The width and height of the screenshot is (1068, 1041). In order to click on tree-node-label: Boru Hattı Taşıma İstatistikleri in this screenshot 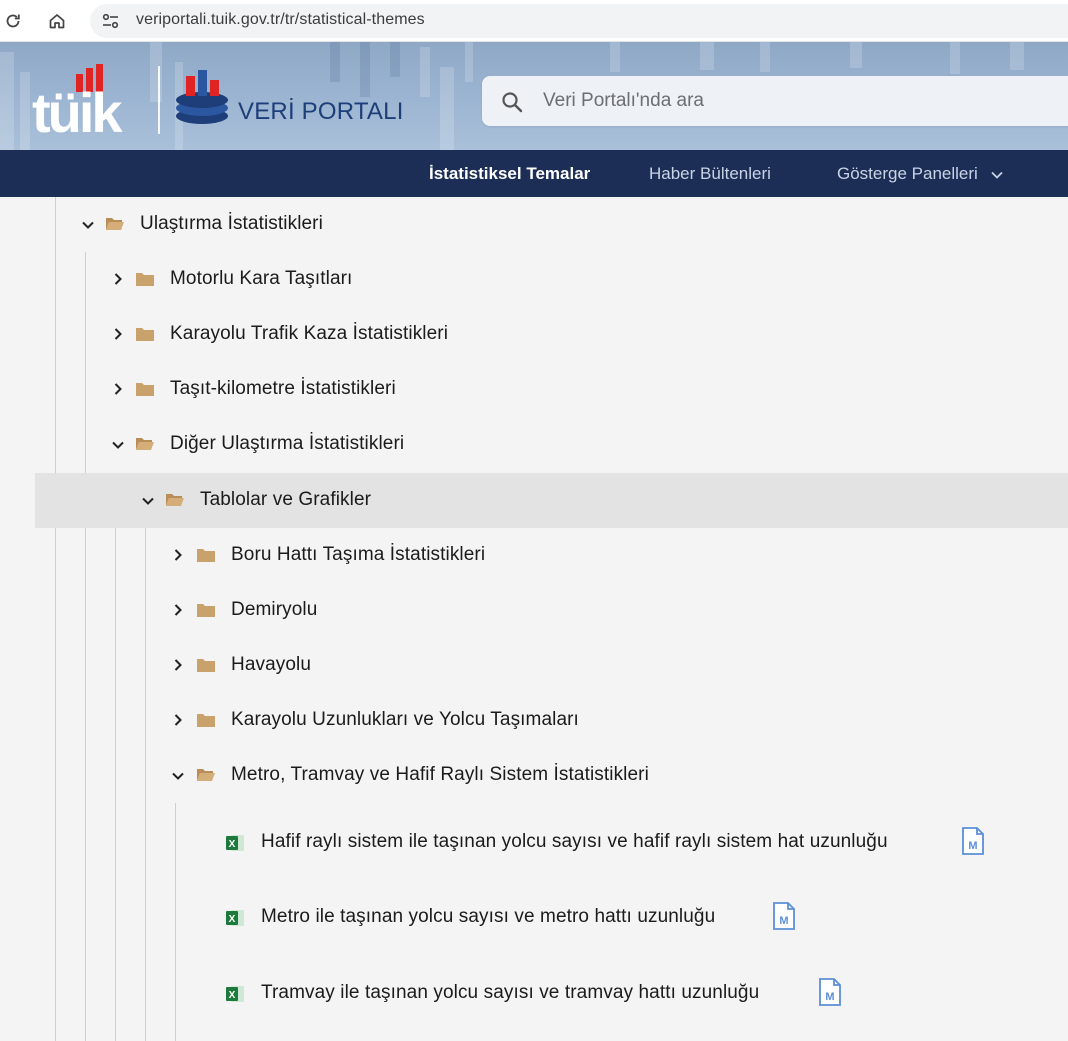, I will do `click(358, 555)`.